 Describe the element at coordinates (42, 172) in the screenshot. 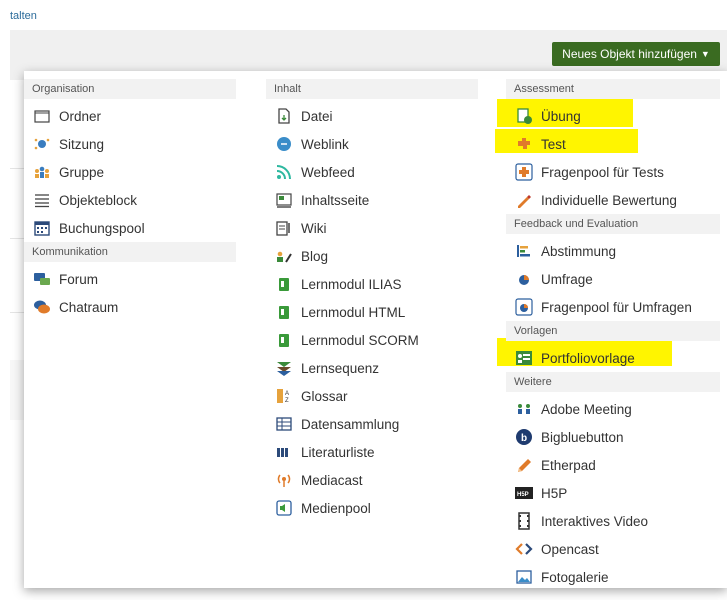

I see `group-icon` at that location.